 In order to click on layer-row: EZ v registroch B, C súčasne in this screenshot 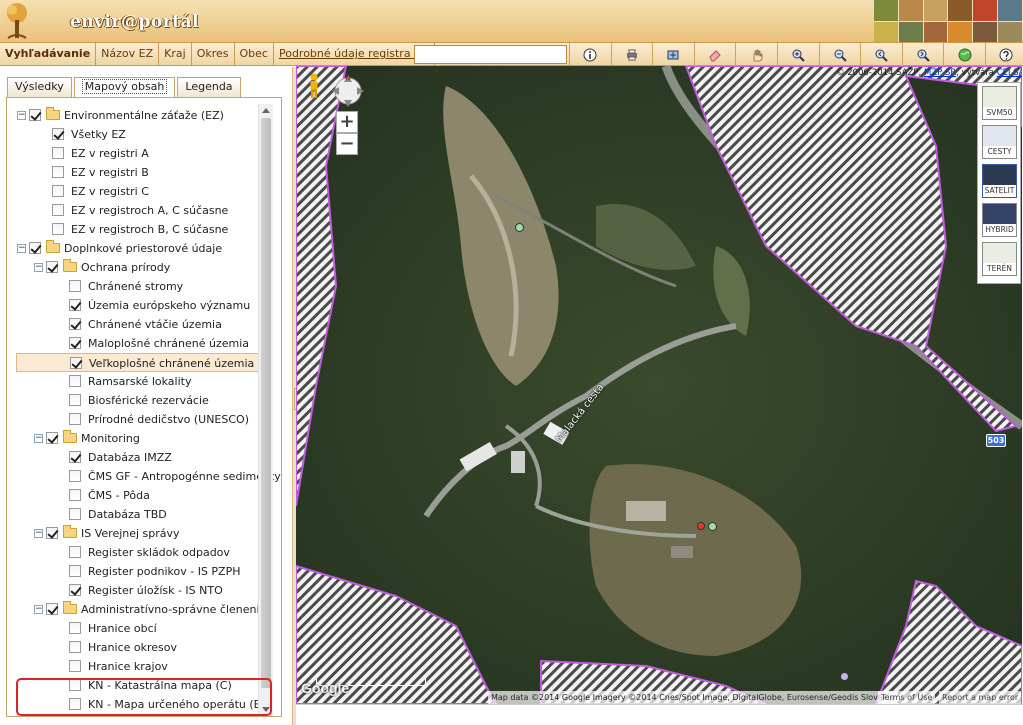, I will do `click(136, 229)`.